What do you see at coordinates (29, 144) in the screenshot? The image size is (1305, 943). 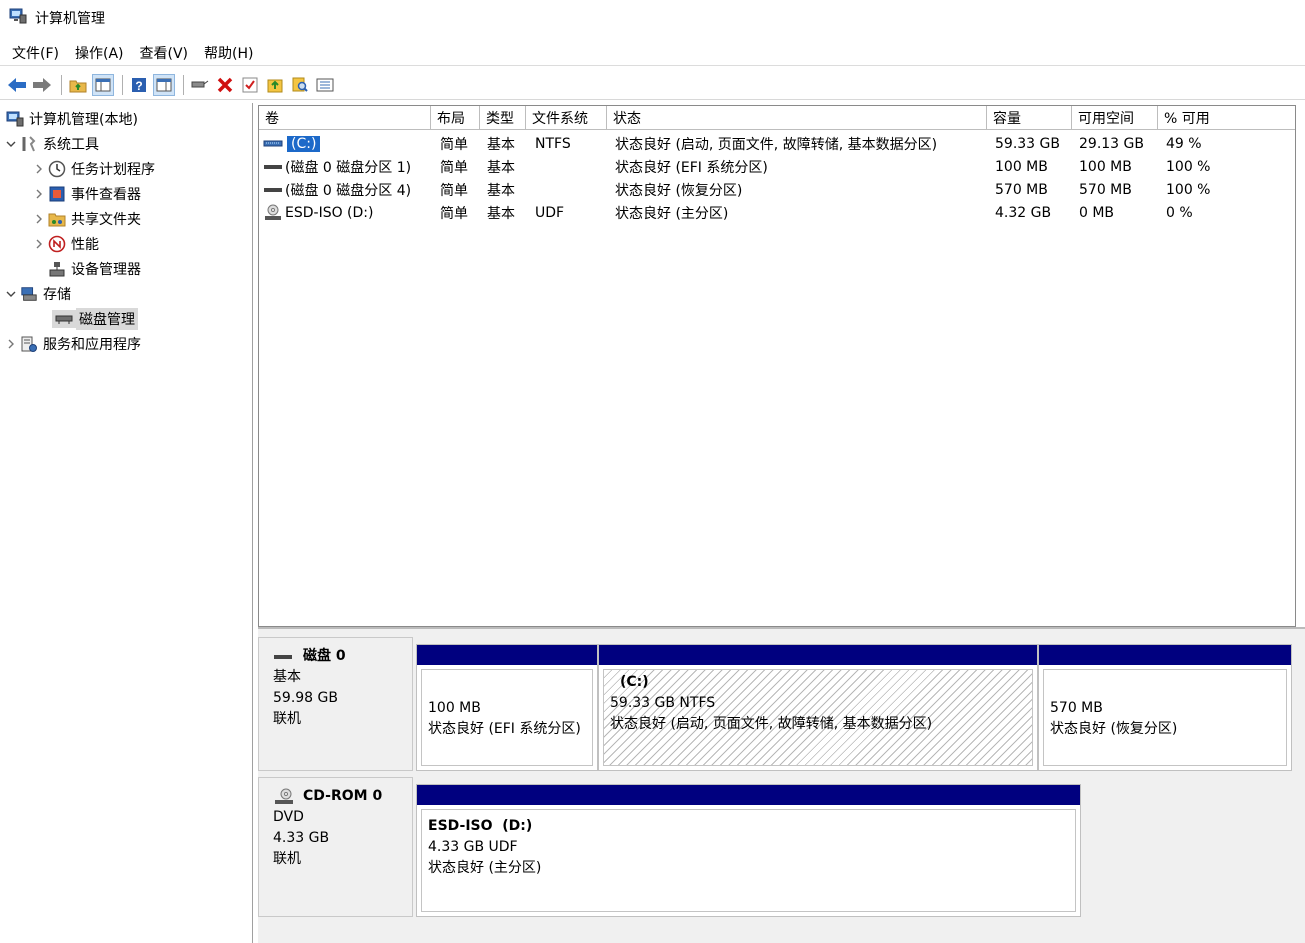 I see `tools-icon` at bounding box center [29, 144].